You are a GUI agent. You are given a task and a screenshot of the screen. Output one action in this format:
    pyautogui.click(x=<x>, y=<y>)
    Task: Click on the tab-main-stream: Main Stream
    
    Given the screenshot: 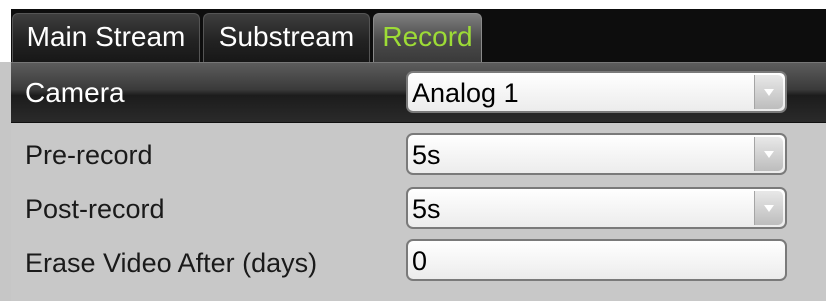 What is the action you would take?
    pyautogui.click(x=106, y=37)
    